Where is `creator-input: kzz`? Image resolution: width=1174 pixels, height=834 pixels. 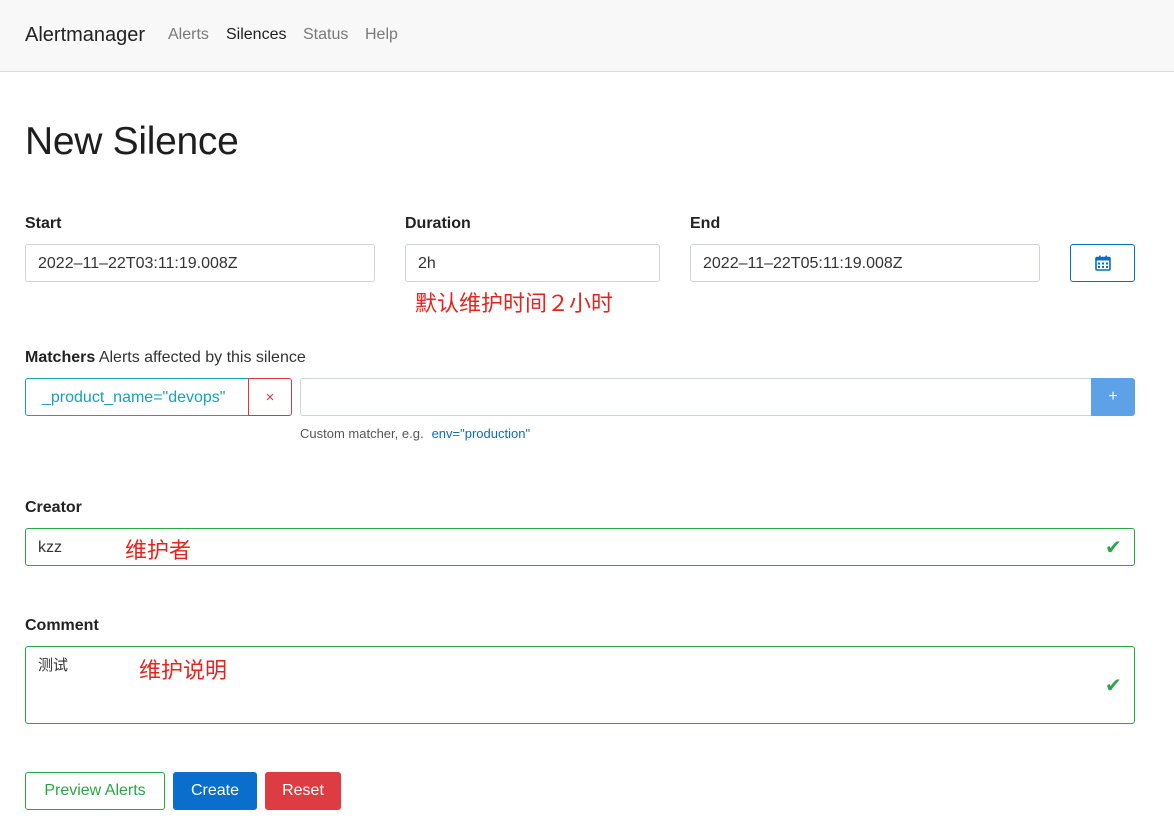
creator-input: kzz is located at coordinates (580, 547).